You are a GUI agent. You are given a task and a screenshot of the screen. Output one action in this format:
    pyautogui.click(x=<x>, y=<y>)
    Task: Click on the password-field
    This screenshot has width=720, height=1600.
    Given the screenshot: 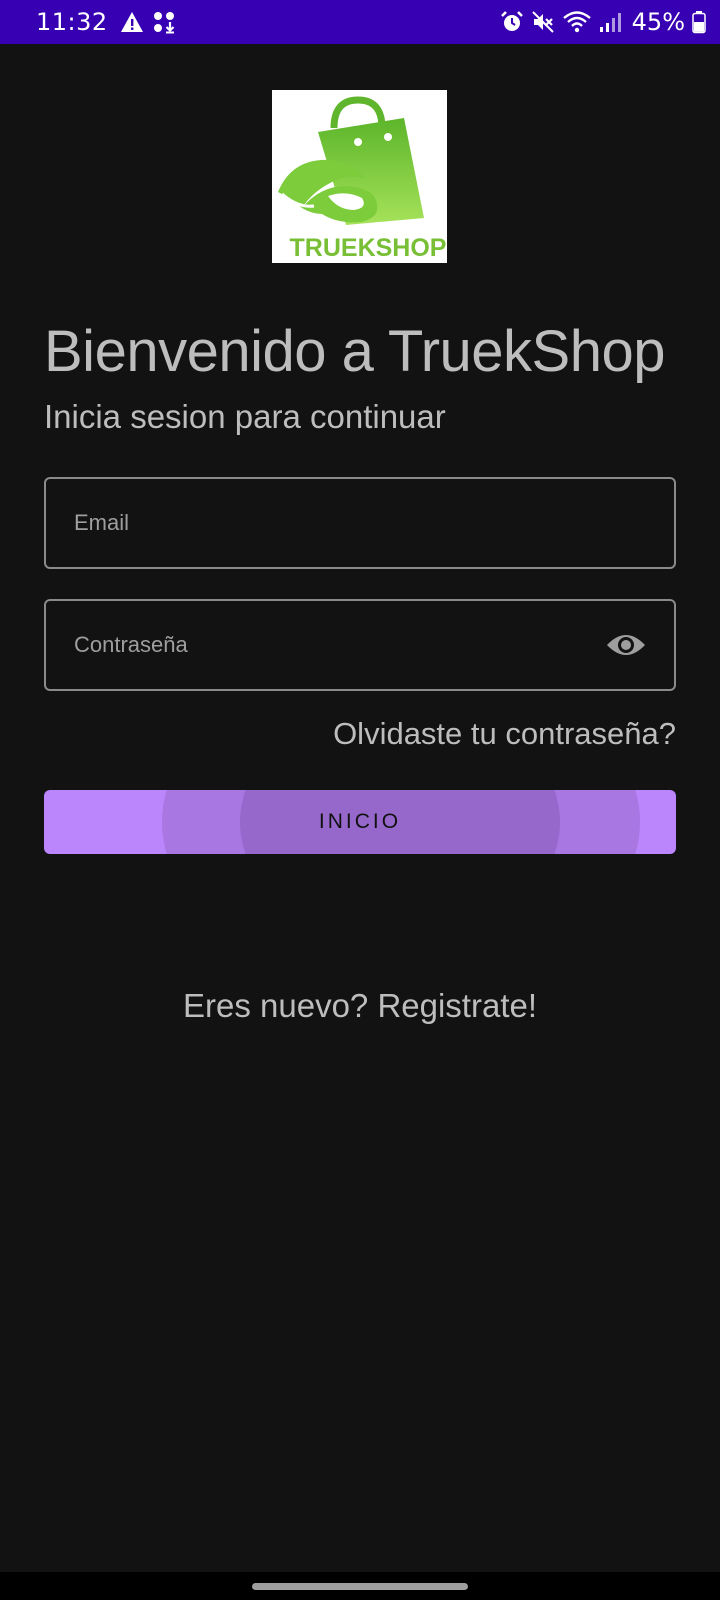 What is the action you would take?
    pyautogui.click(x=360, y=645)
    